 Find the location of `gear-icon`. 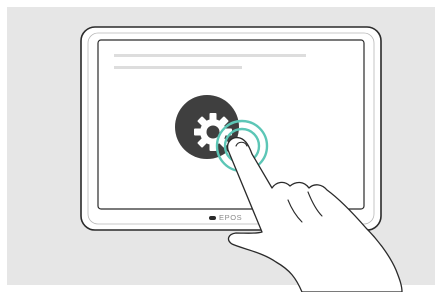

gear-icon is located at coordinates (213, 132).